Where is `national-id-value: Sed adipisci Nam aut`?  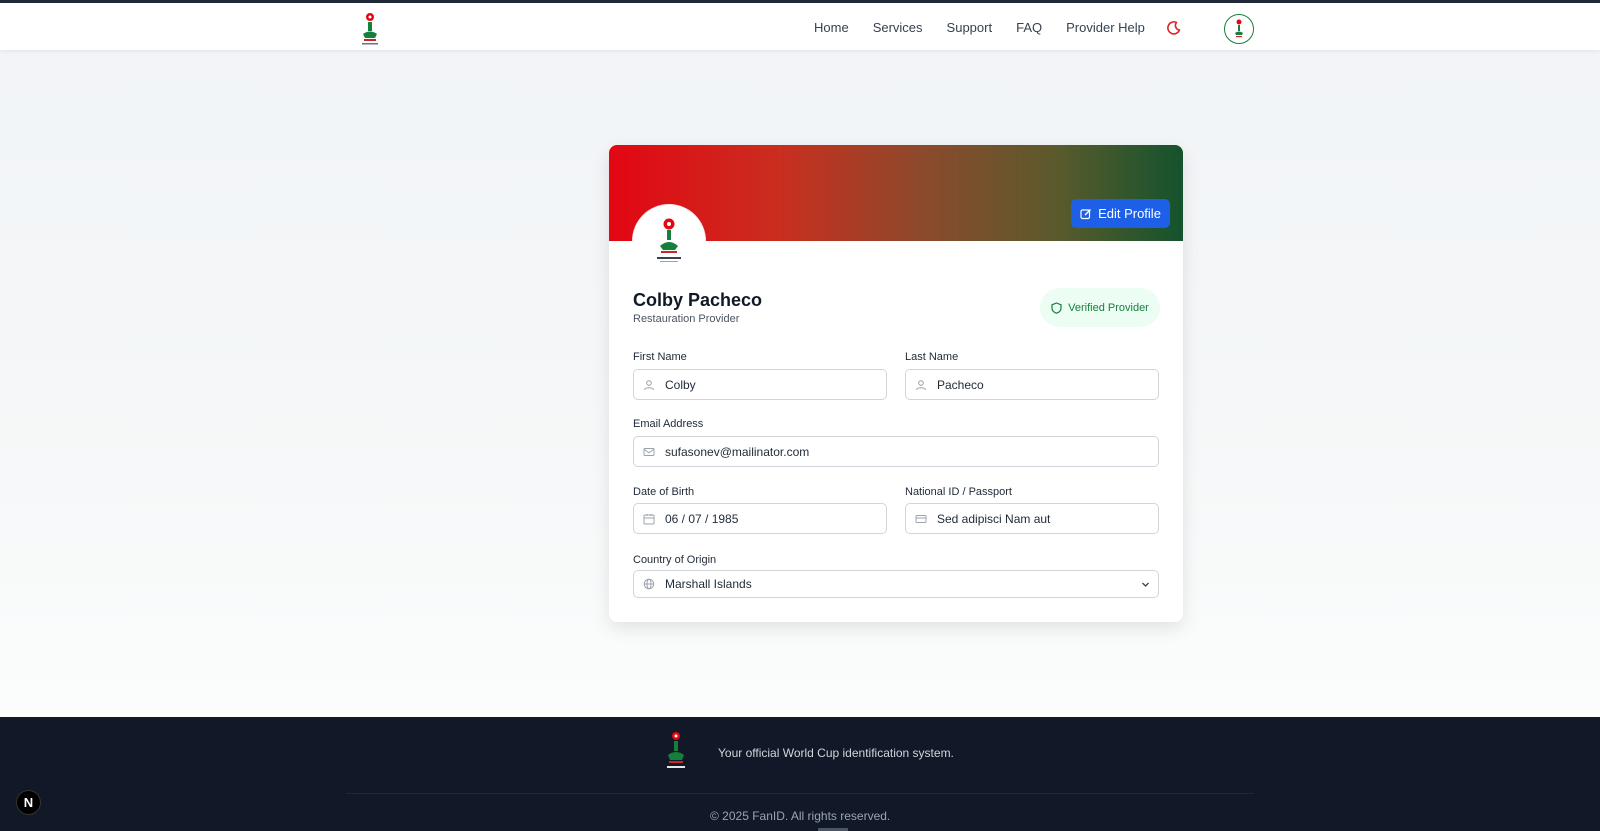 national-id-value: Sed adipisci Nam aut is located at coordinates (994, 518).